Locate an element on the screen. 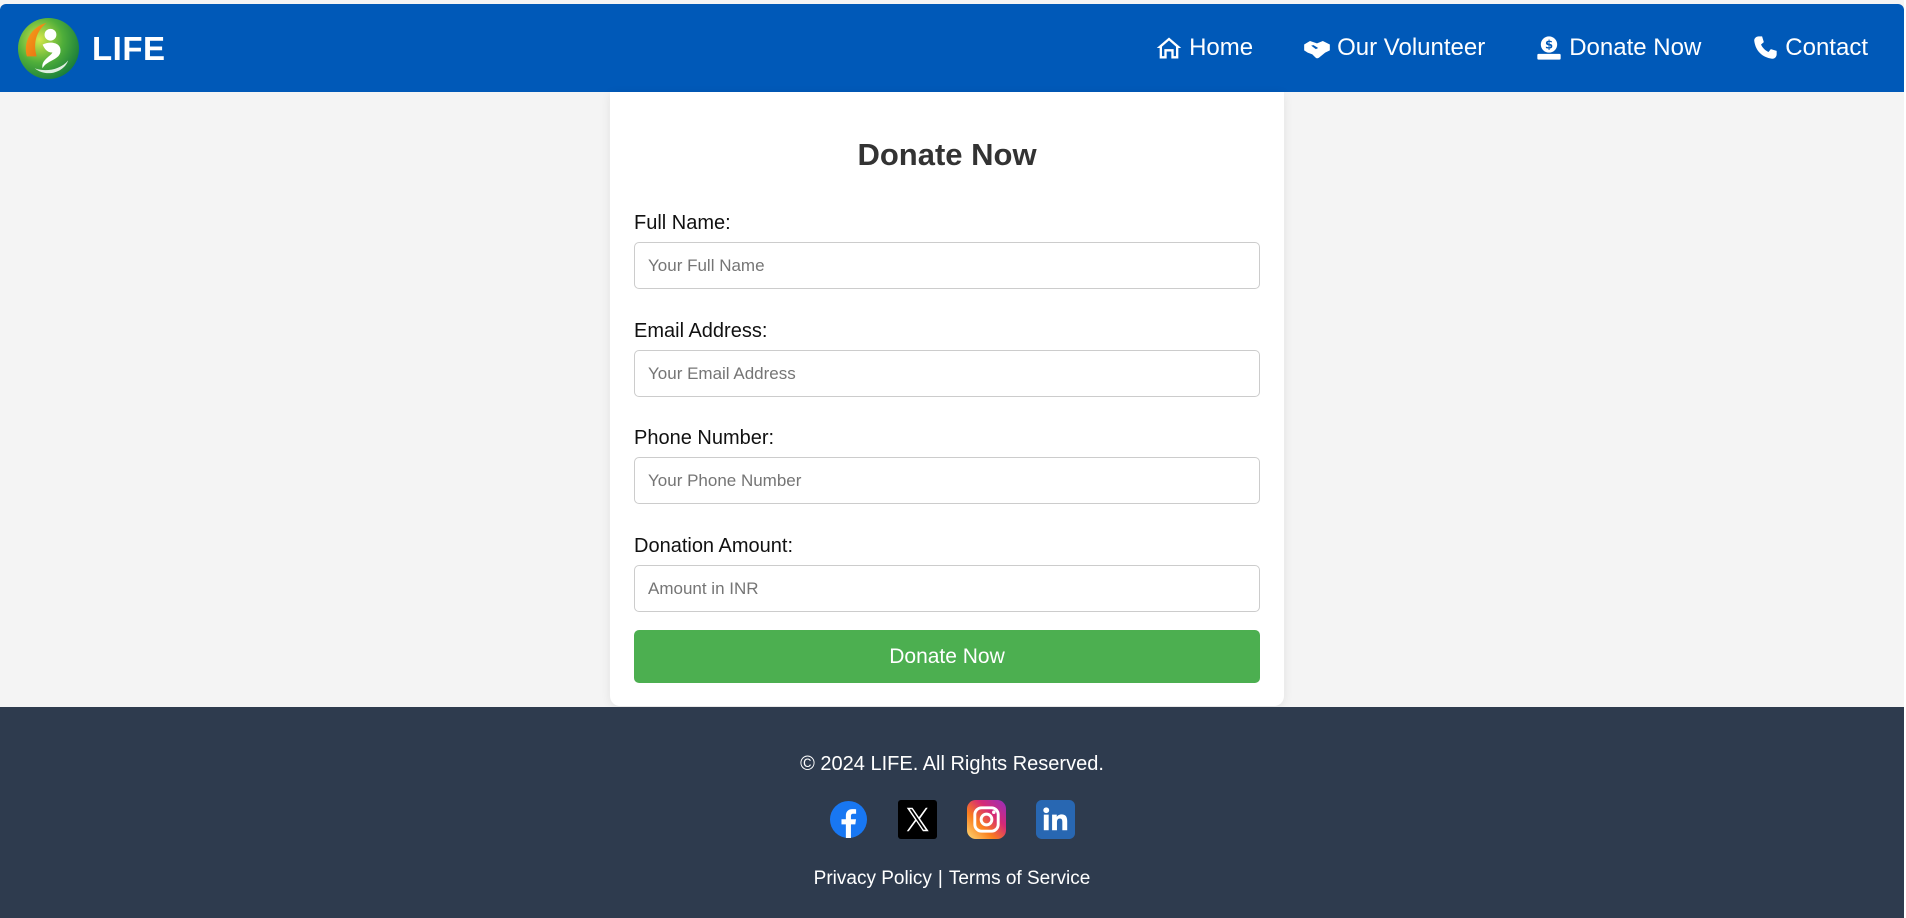 This screenshot has width=1906, height=918. nav-contact-label: Contact is located at coordinates (1826, 47).